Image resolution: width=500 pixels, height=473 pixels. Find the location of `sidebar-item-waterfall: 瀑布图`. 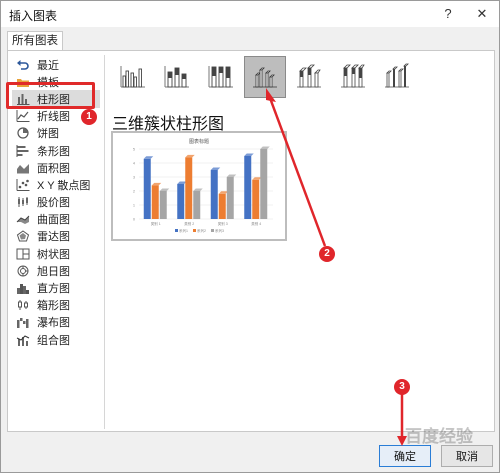

sidebar-item-waterfall: 瀑布图 is located at coordinates (56, 322).